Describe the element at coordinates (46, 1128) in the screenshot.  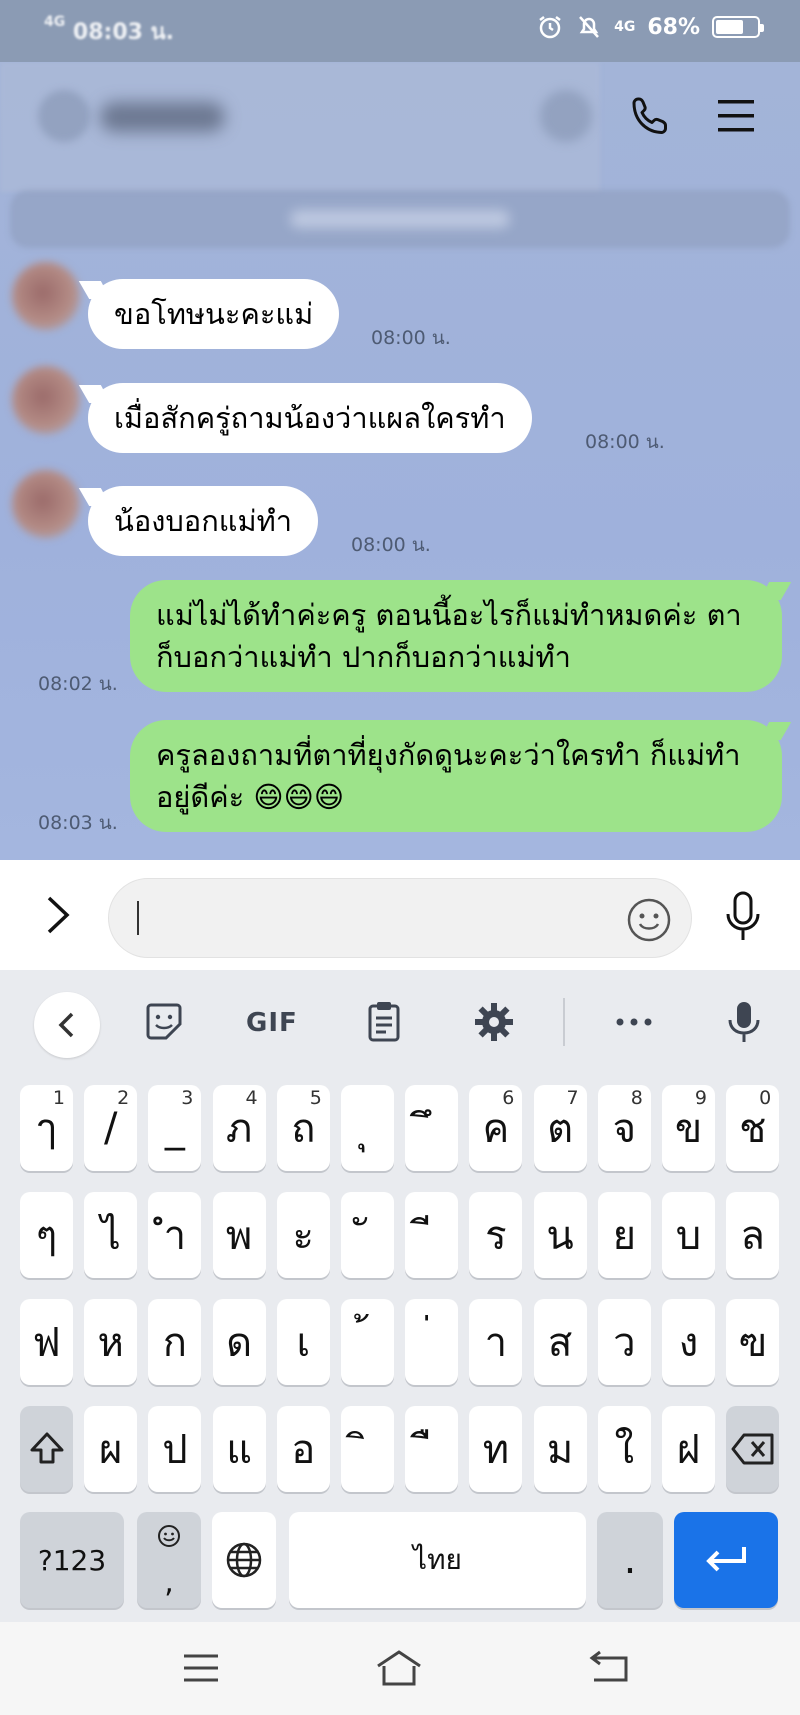
I see `keyboard-key: ๅ1` at that location.